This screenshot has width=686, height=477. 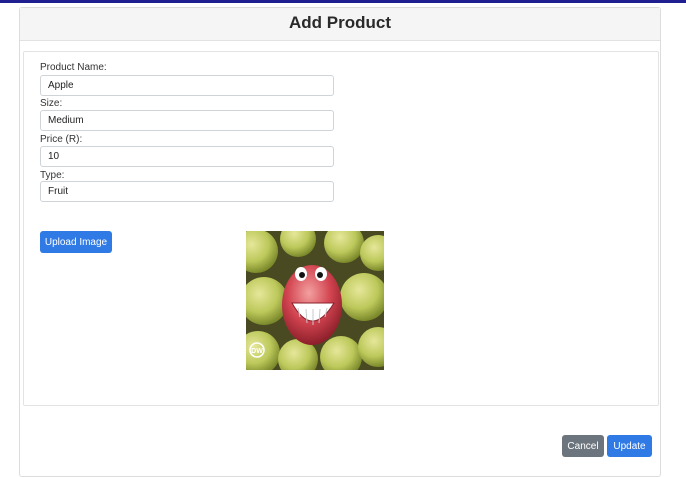 I want to click on size-label: Size:, so click(x=51, y=103).